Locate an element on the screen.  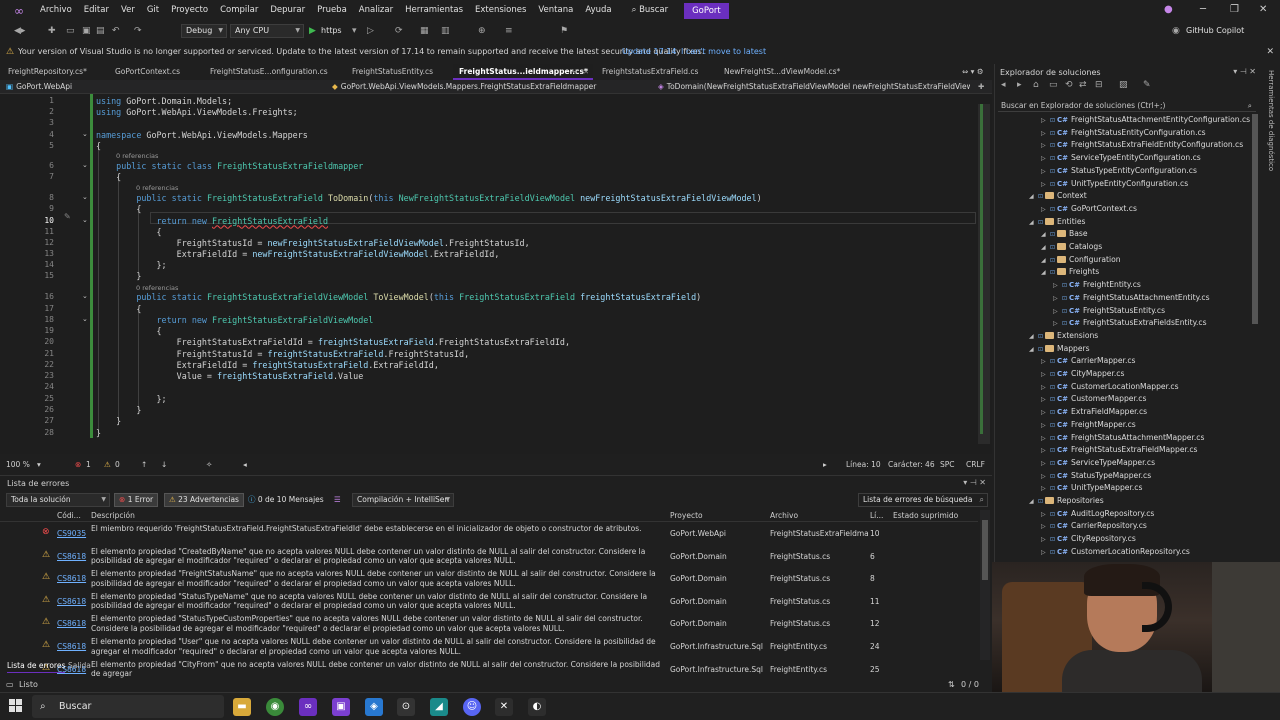
code-line: }; is located at coordinates (131, 399).